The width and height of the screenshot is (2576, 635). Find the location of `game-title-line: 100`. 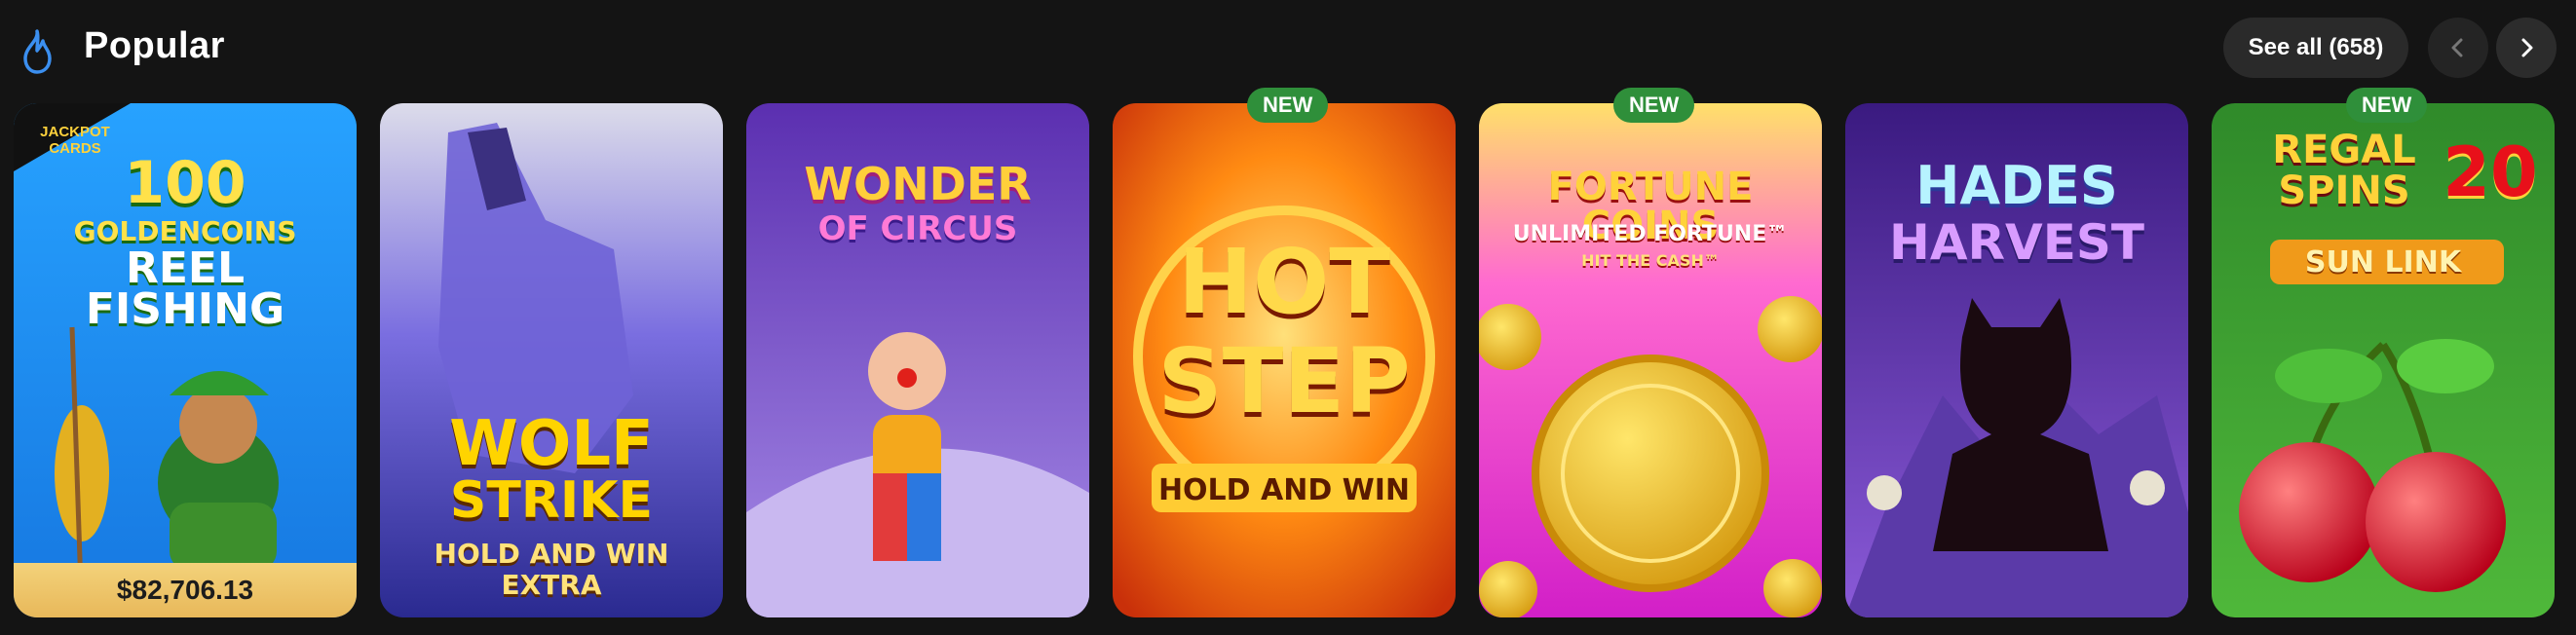

game-title-line: 100 is located at coordinates (185, 183).